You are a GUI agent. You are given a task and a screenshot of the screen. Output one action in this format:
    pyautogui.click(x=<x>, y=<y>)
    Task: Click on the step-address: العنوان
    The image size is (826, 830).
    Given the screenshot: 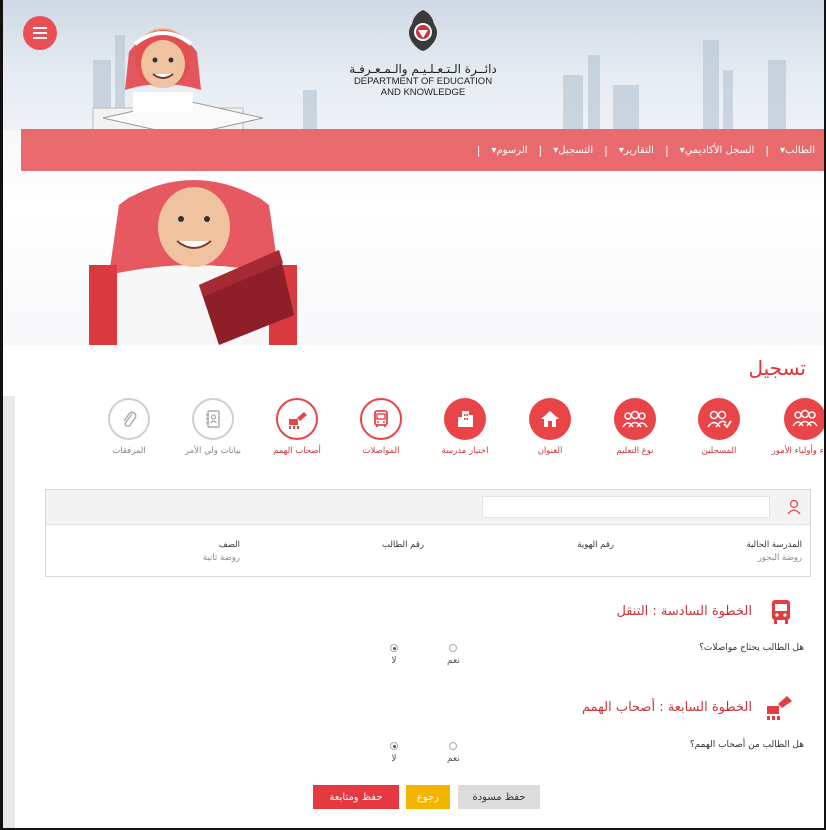 What is the action you would take?
    pyautogui.click(x=550, y=427)
    